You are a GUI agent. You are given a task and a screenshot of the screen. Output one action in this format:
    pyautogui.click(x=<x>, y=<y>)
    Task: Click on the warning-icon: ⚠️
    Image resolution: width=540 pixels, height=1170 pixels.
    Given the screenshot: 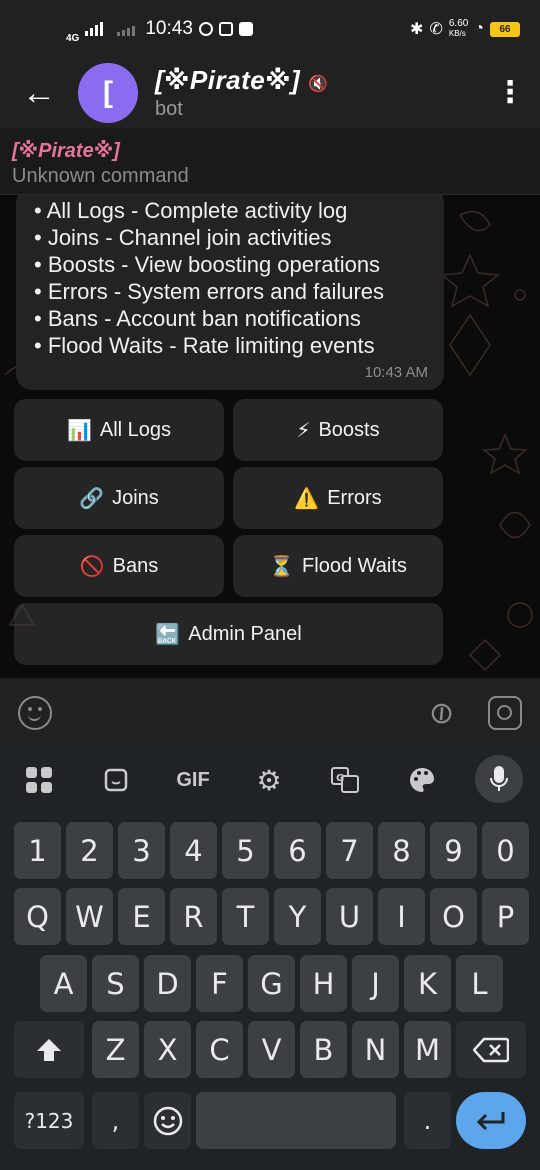 What is the action you would take?
    pyautogui.click(x=307, y=498)
    